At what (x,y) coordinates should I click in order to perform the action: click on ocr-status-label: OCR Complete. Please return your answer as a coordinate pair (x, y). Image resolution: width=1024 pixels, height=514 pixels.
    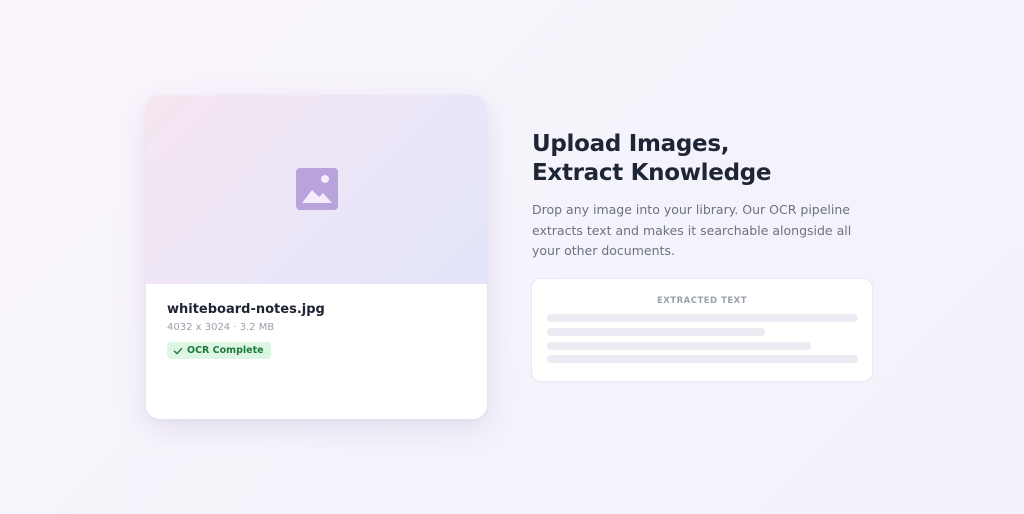
    Looking at the image, I should click on (225, 350).